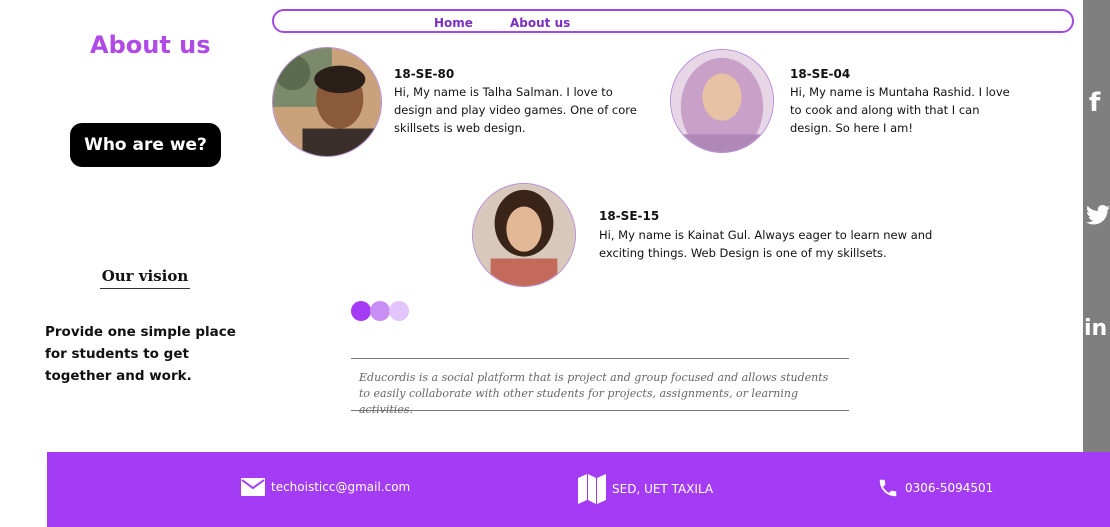 This screenshot has width=1110, height=527. Describe the element at coordinates (341, 487) in the screenshot. I see `footer-email-text: techoisticc@gmail.com` at that location.